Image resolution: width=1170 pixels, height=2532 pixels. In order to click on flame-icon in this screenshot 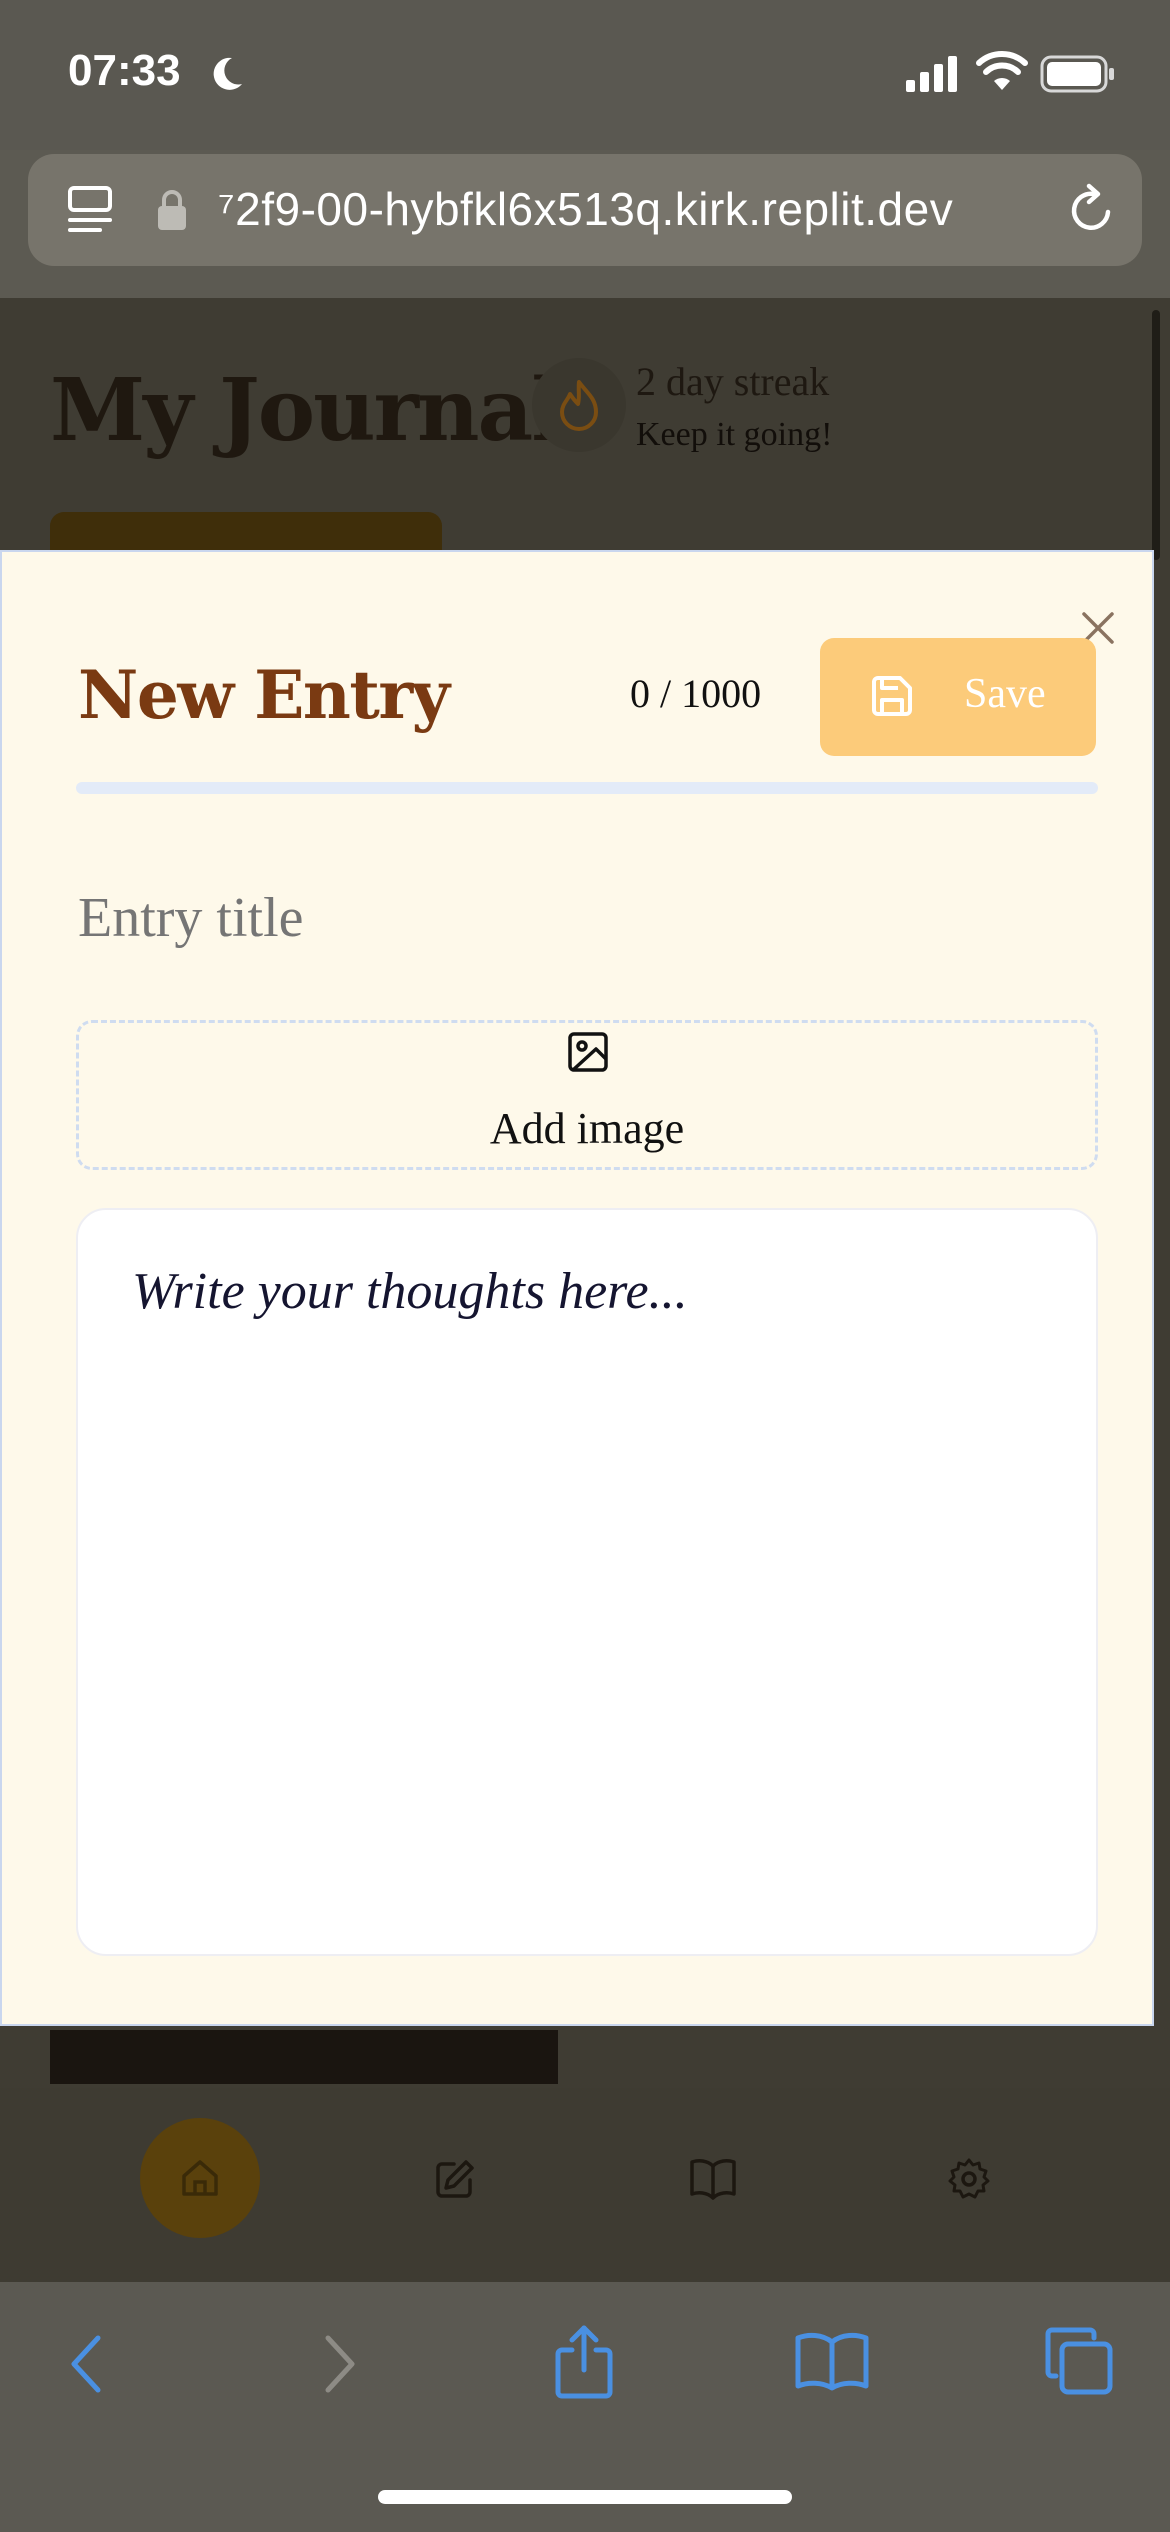, I will do `click(579, 405)`.